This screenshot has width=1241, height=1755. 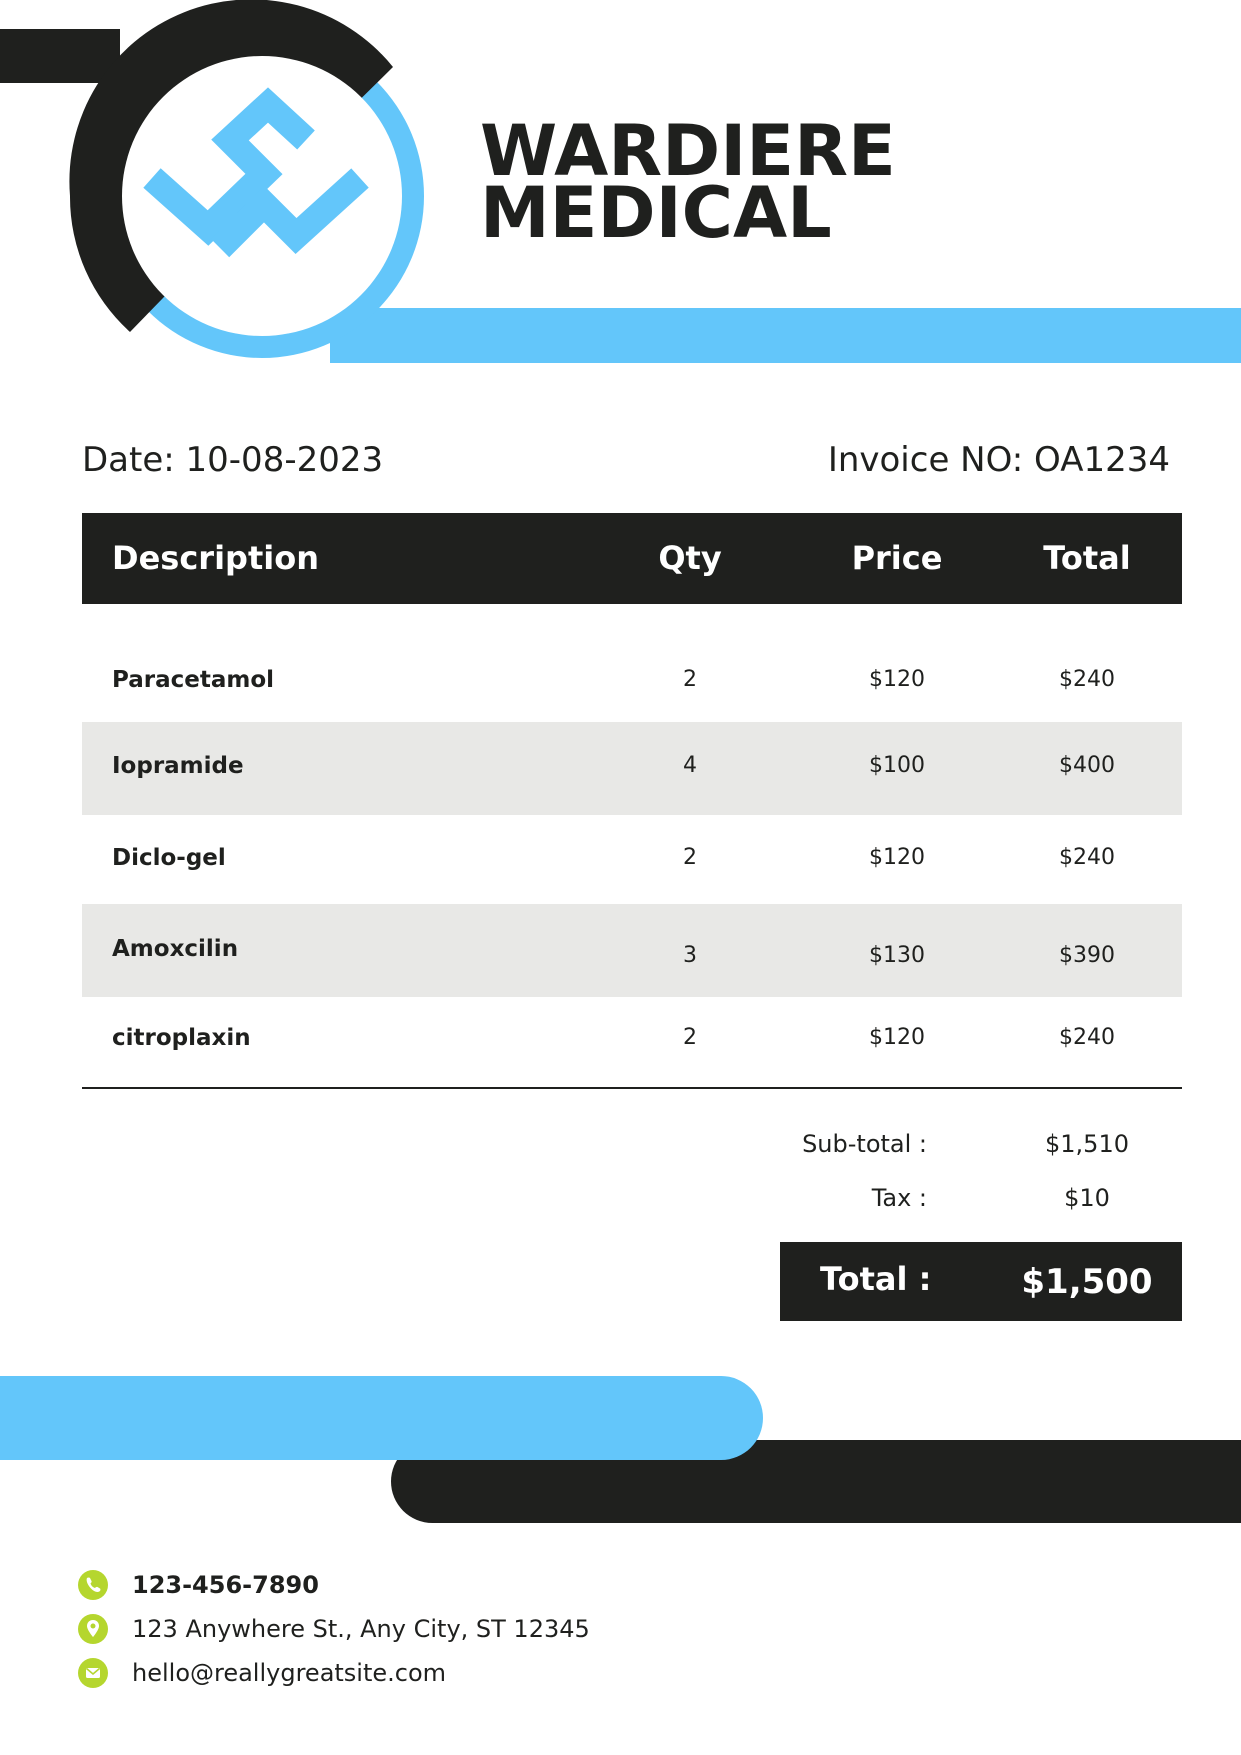 What do you see at coordinates (785, 335) in the screenshot?
I see `header-blue-bar` at bounding box center [785, 335].